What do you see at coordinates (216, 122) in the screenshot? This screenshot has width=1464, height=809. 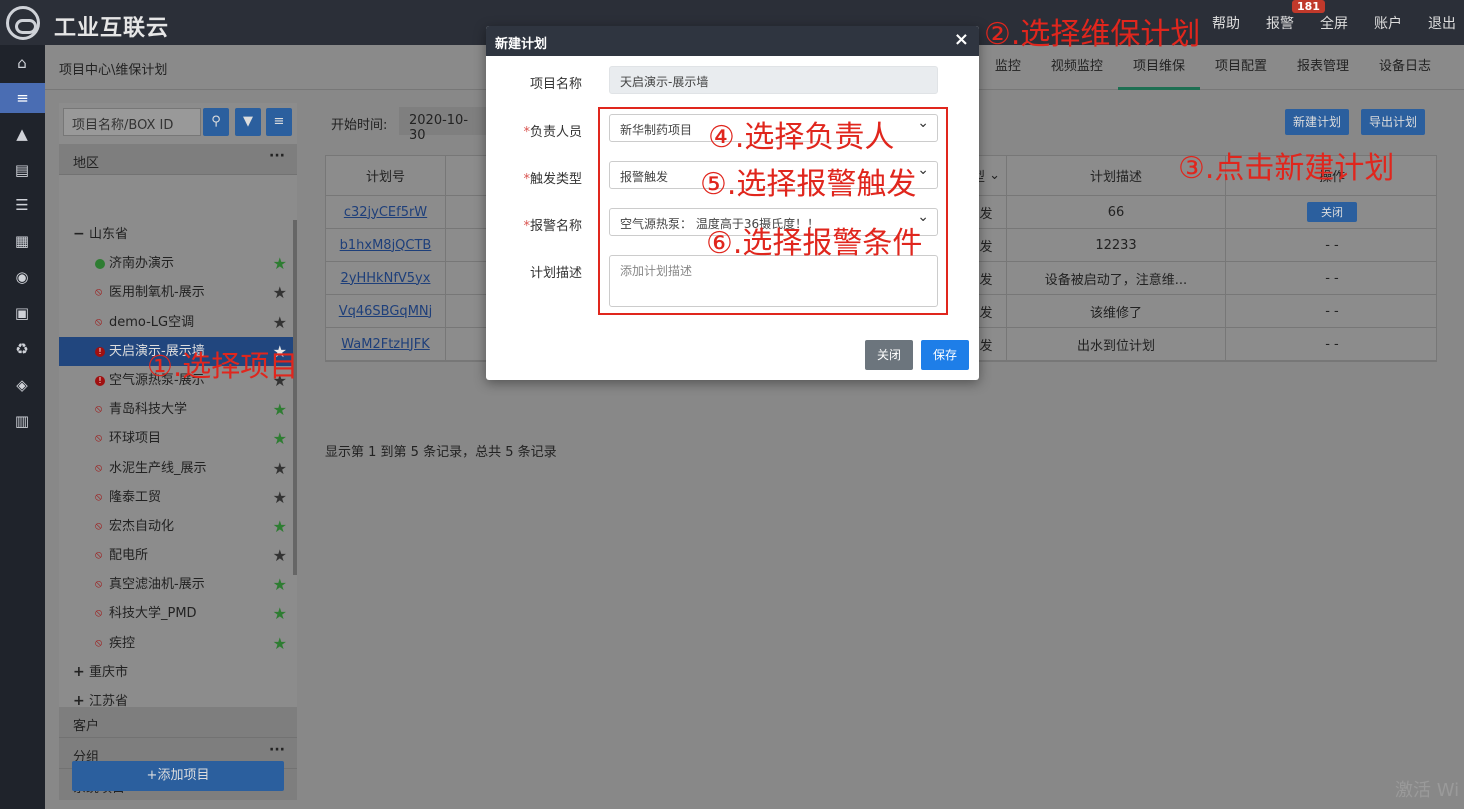 I see `search-icon: ⚲` at bounding box center [216, 122].